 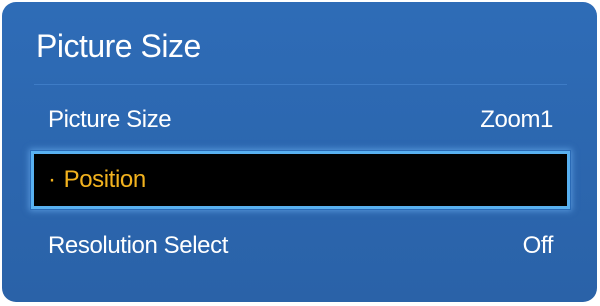 What do you see at coordinates (110, 119) in the screenshot?
I see `menu-item-label: Picture Size` at bounding box center [110, 119].